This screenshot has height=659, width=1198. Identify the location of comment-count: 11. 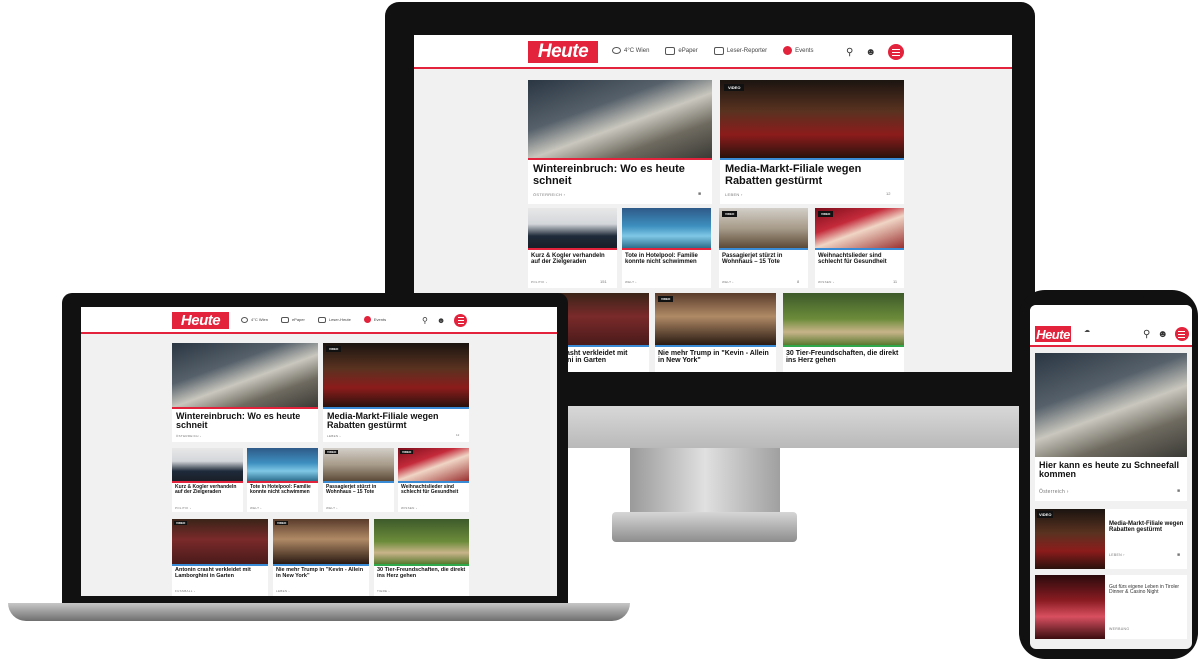
(895, 281).